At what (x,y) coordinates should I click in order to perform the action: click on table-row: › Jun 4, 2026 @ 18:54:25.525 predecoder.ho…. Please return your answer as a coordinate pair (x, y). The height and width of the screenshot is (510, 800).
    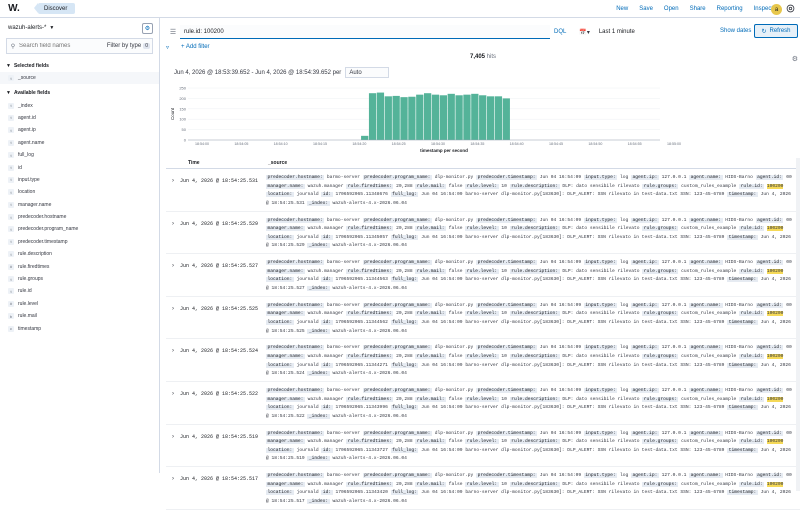
    Looking at the image, I should click on (483, 318).